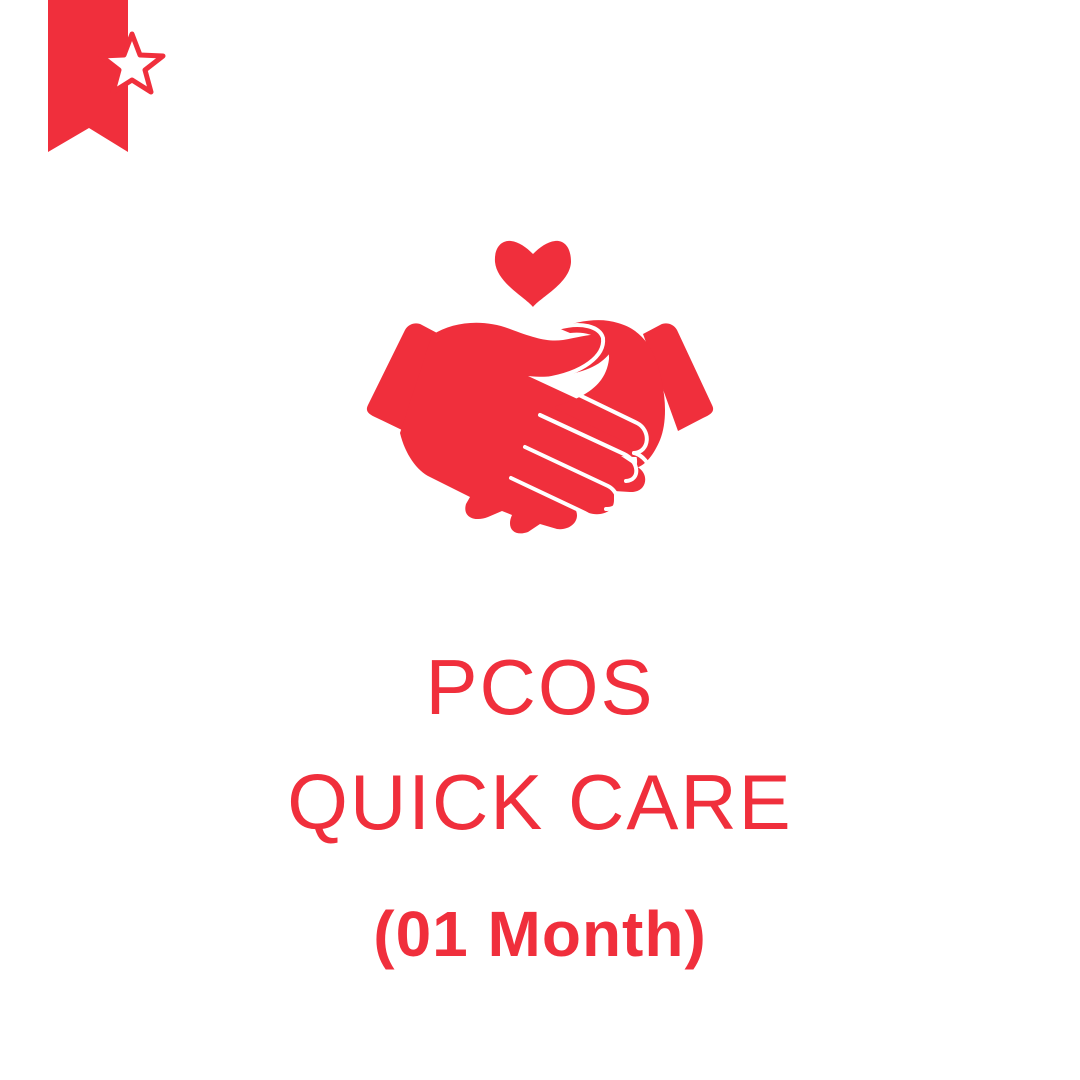  What do you see at coordinates (540, 387) in the screenshot?
I see `handshake-heart-icon` at bounding box center [540, 387].